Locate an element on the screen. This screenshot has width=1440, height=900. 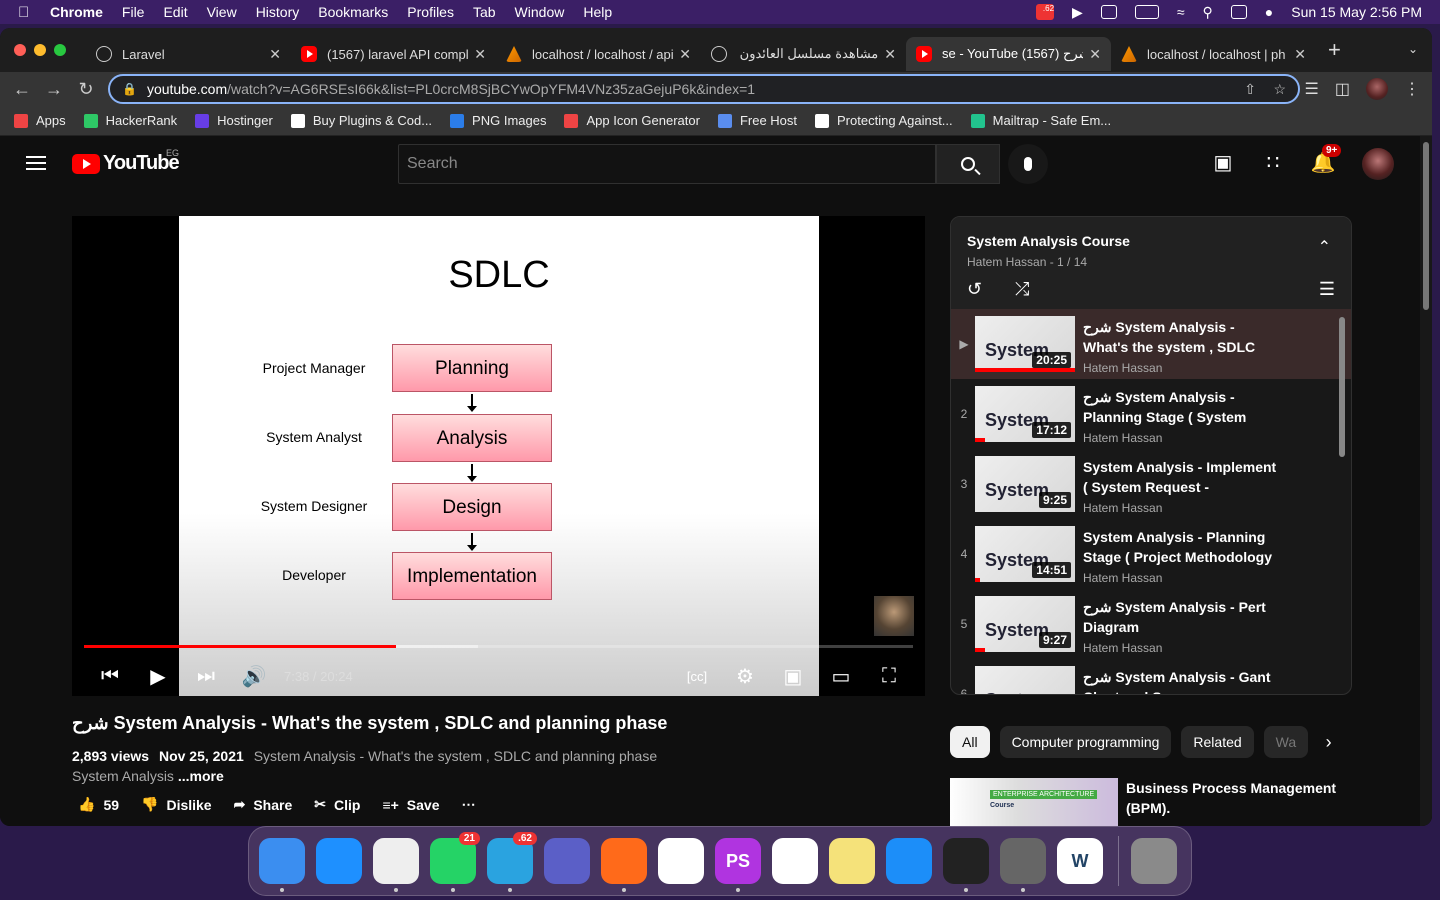
status-app-icon: .62 is located at coordinates (1045, 12).